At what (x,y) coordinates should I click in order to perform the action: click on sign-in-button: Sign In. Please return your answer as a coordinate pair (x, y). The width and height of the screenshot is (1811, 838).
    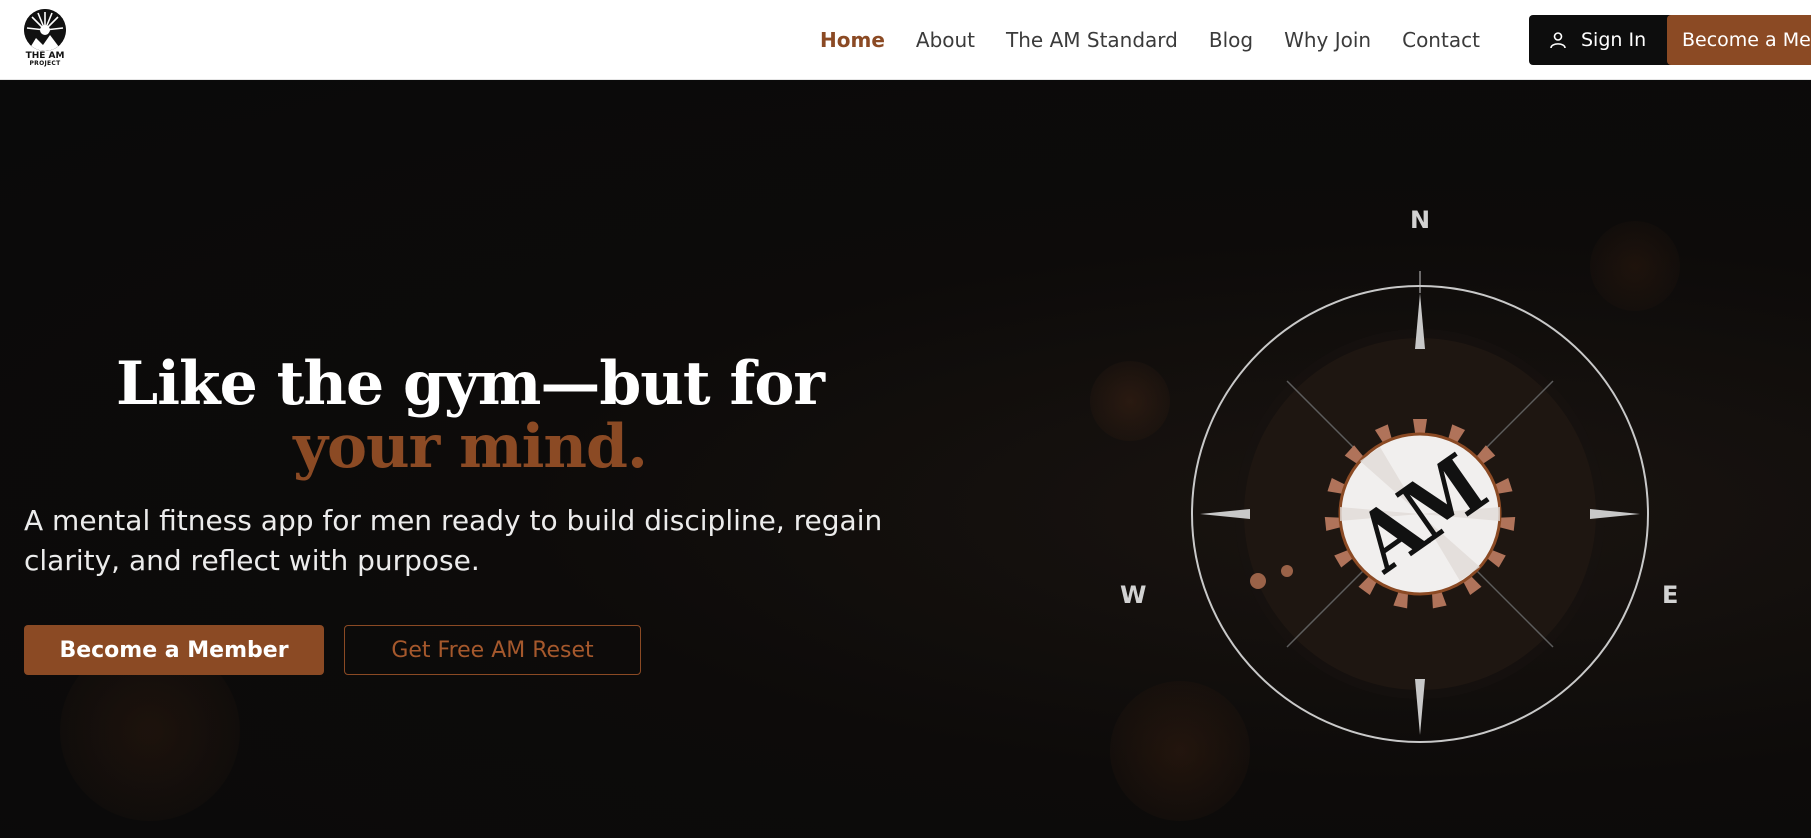
    Looking at the image, I should click on (1609, 40).